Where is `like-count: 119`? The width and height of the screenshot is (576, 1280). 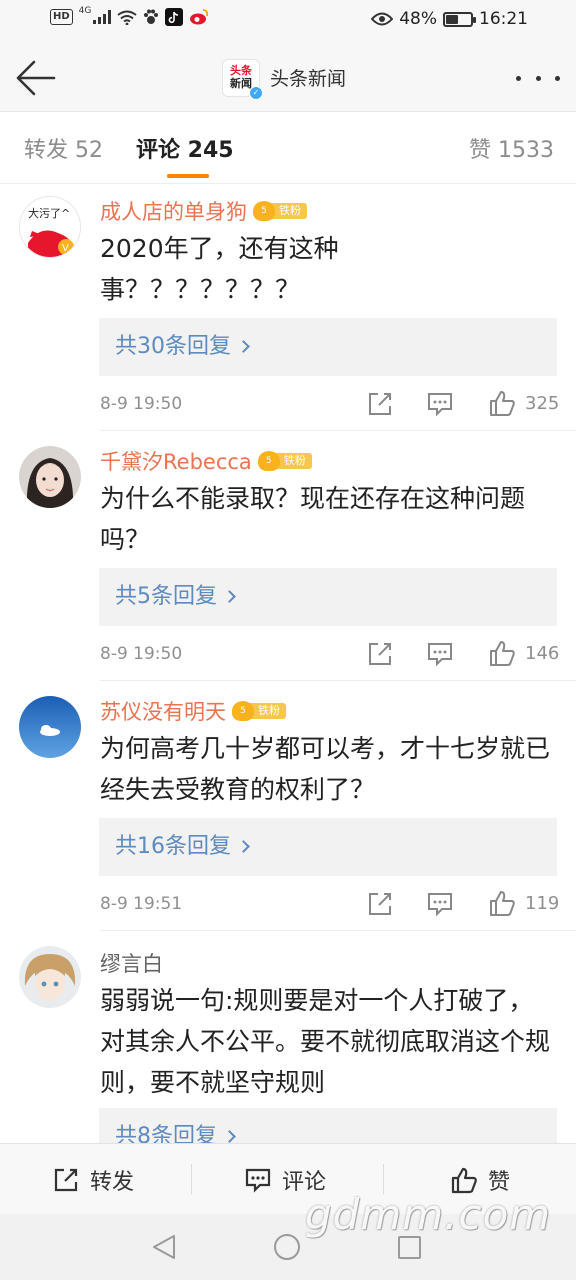
like-count: 119 is located at coordinates (542, 903).